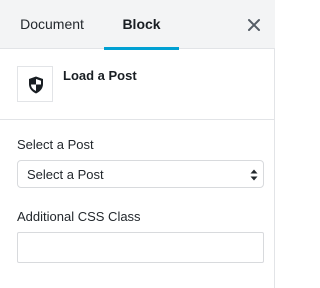 This screenshot has height=288, width=320. What do you see at coordinates (52, 24) in the screenshot?
I see `tab-document: Document` at bounding box center [52, 24].